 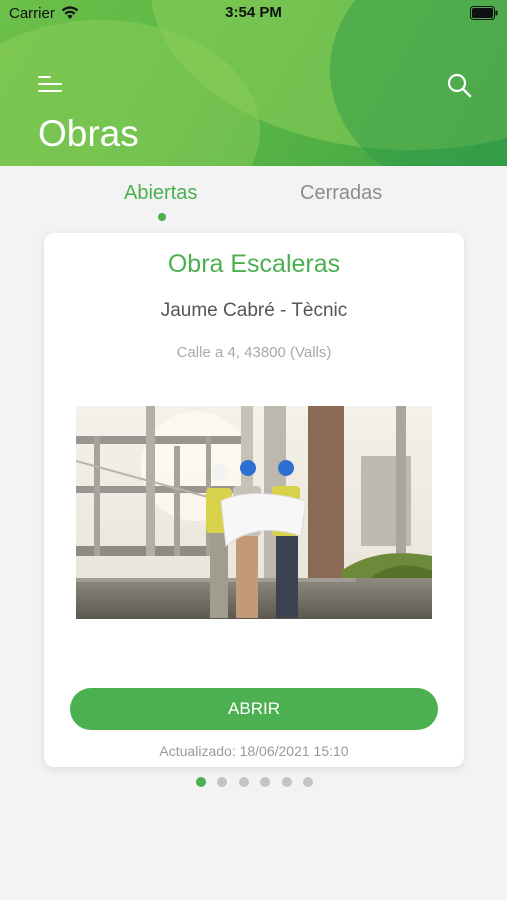 What do you see at coordinates (160, 193) in the screenshot?
I see `tab-abiertas: Abiertas` at bounding box center [160, 193].